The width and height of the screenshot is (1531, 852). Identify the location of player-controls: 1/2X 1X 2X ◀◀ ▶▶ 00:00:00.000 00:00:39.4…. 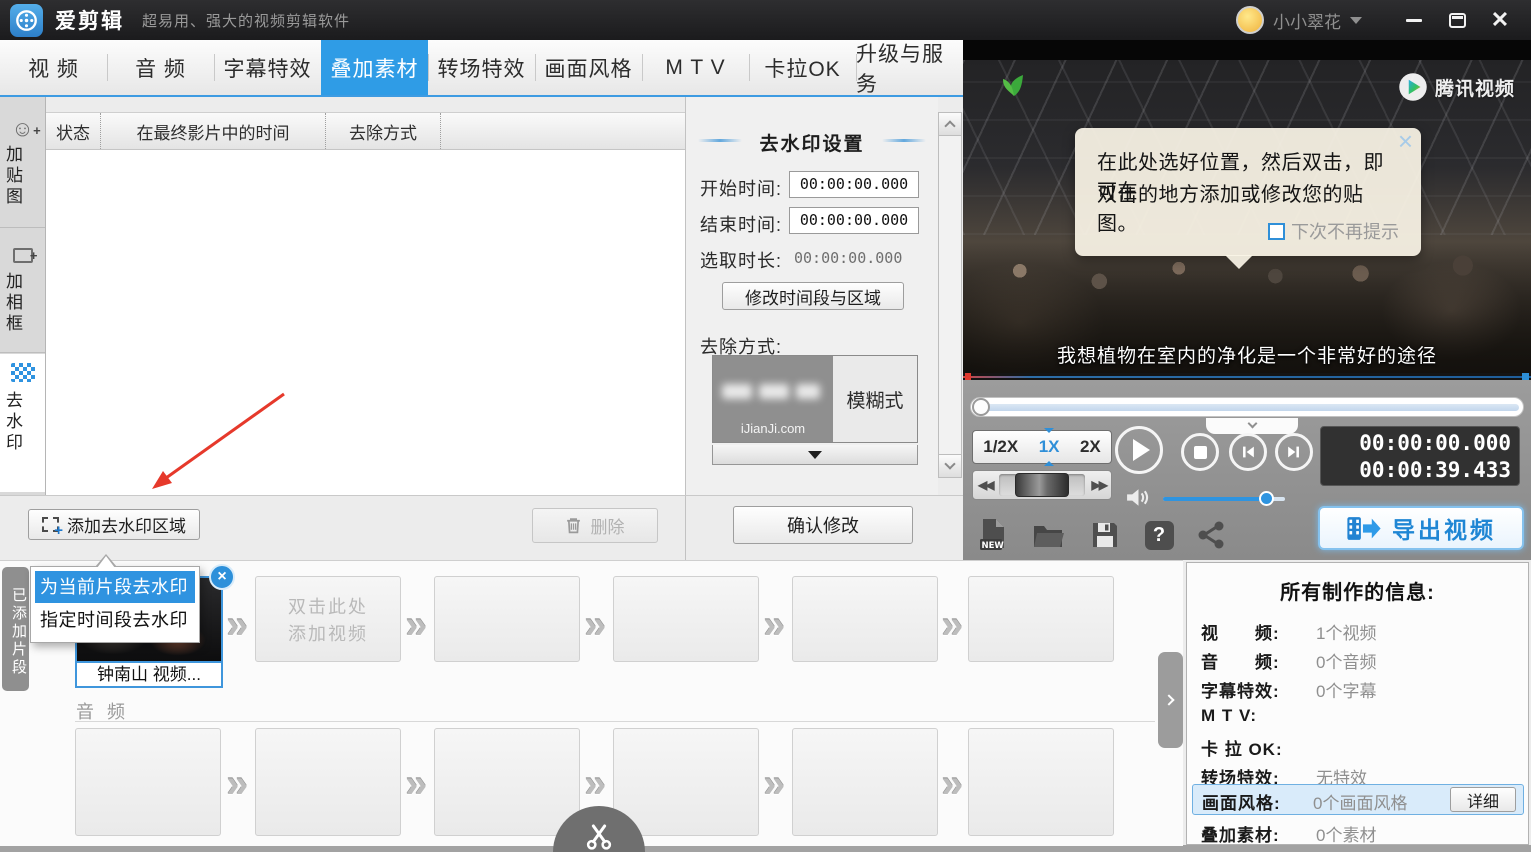
(1247, 470).